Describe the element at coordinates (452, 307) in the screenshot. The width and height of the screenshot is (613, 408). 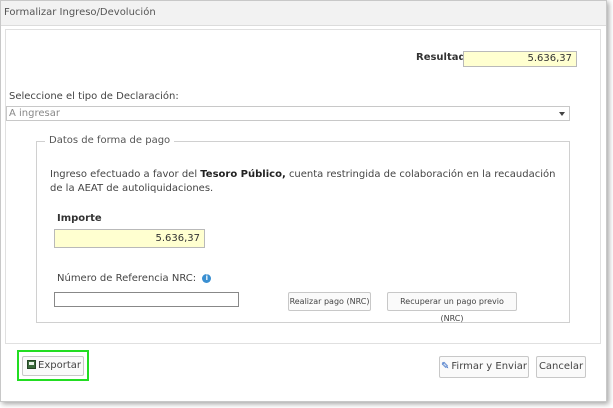
I see `recuperar-pago-button: Recuperar un pago previo (NRC)` at that location.